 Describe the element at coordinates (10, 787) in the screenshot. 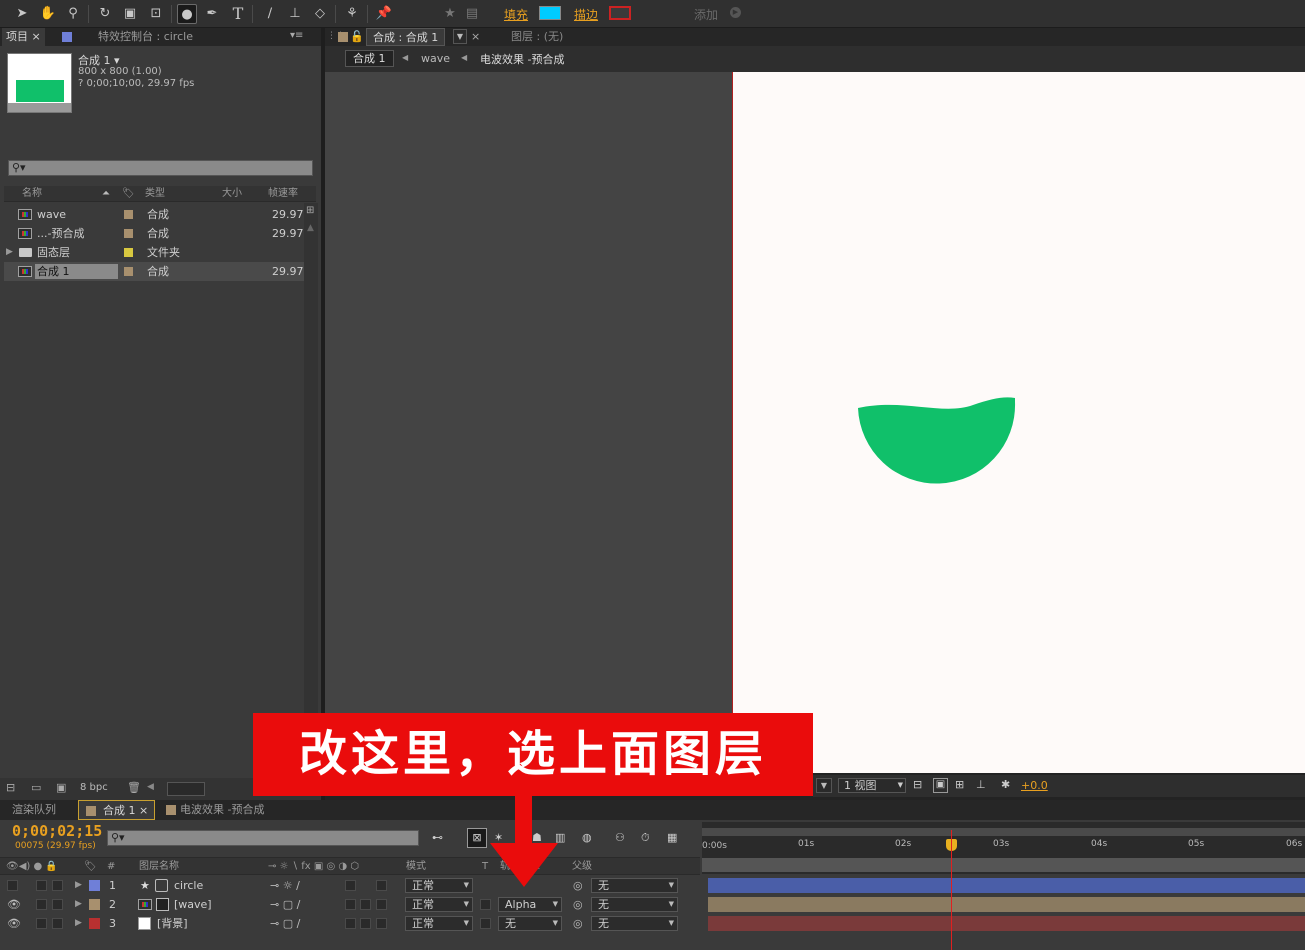

I see `interpret-footage-icon: ⊟` at that location.